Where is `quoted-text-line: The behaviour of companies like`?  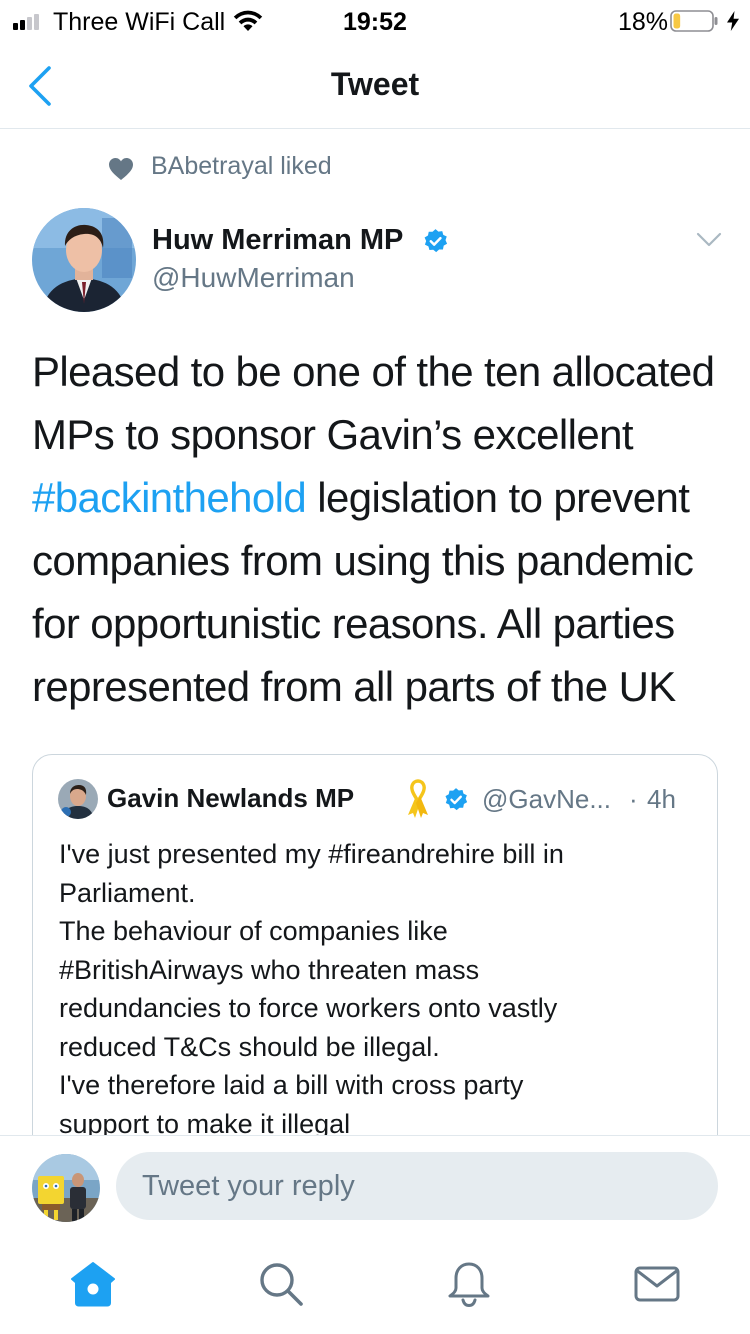
quoted-text-line: The behaviour of companies like is located at coordinates (253, 931).